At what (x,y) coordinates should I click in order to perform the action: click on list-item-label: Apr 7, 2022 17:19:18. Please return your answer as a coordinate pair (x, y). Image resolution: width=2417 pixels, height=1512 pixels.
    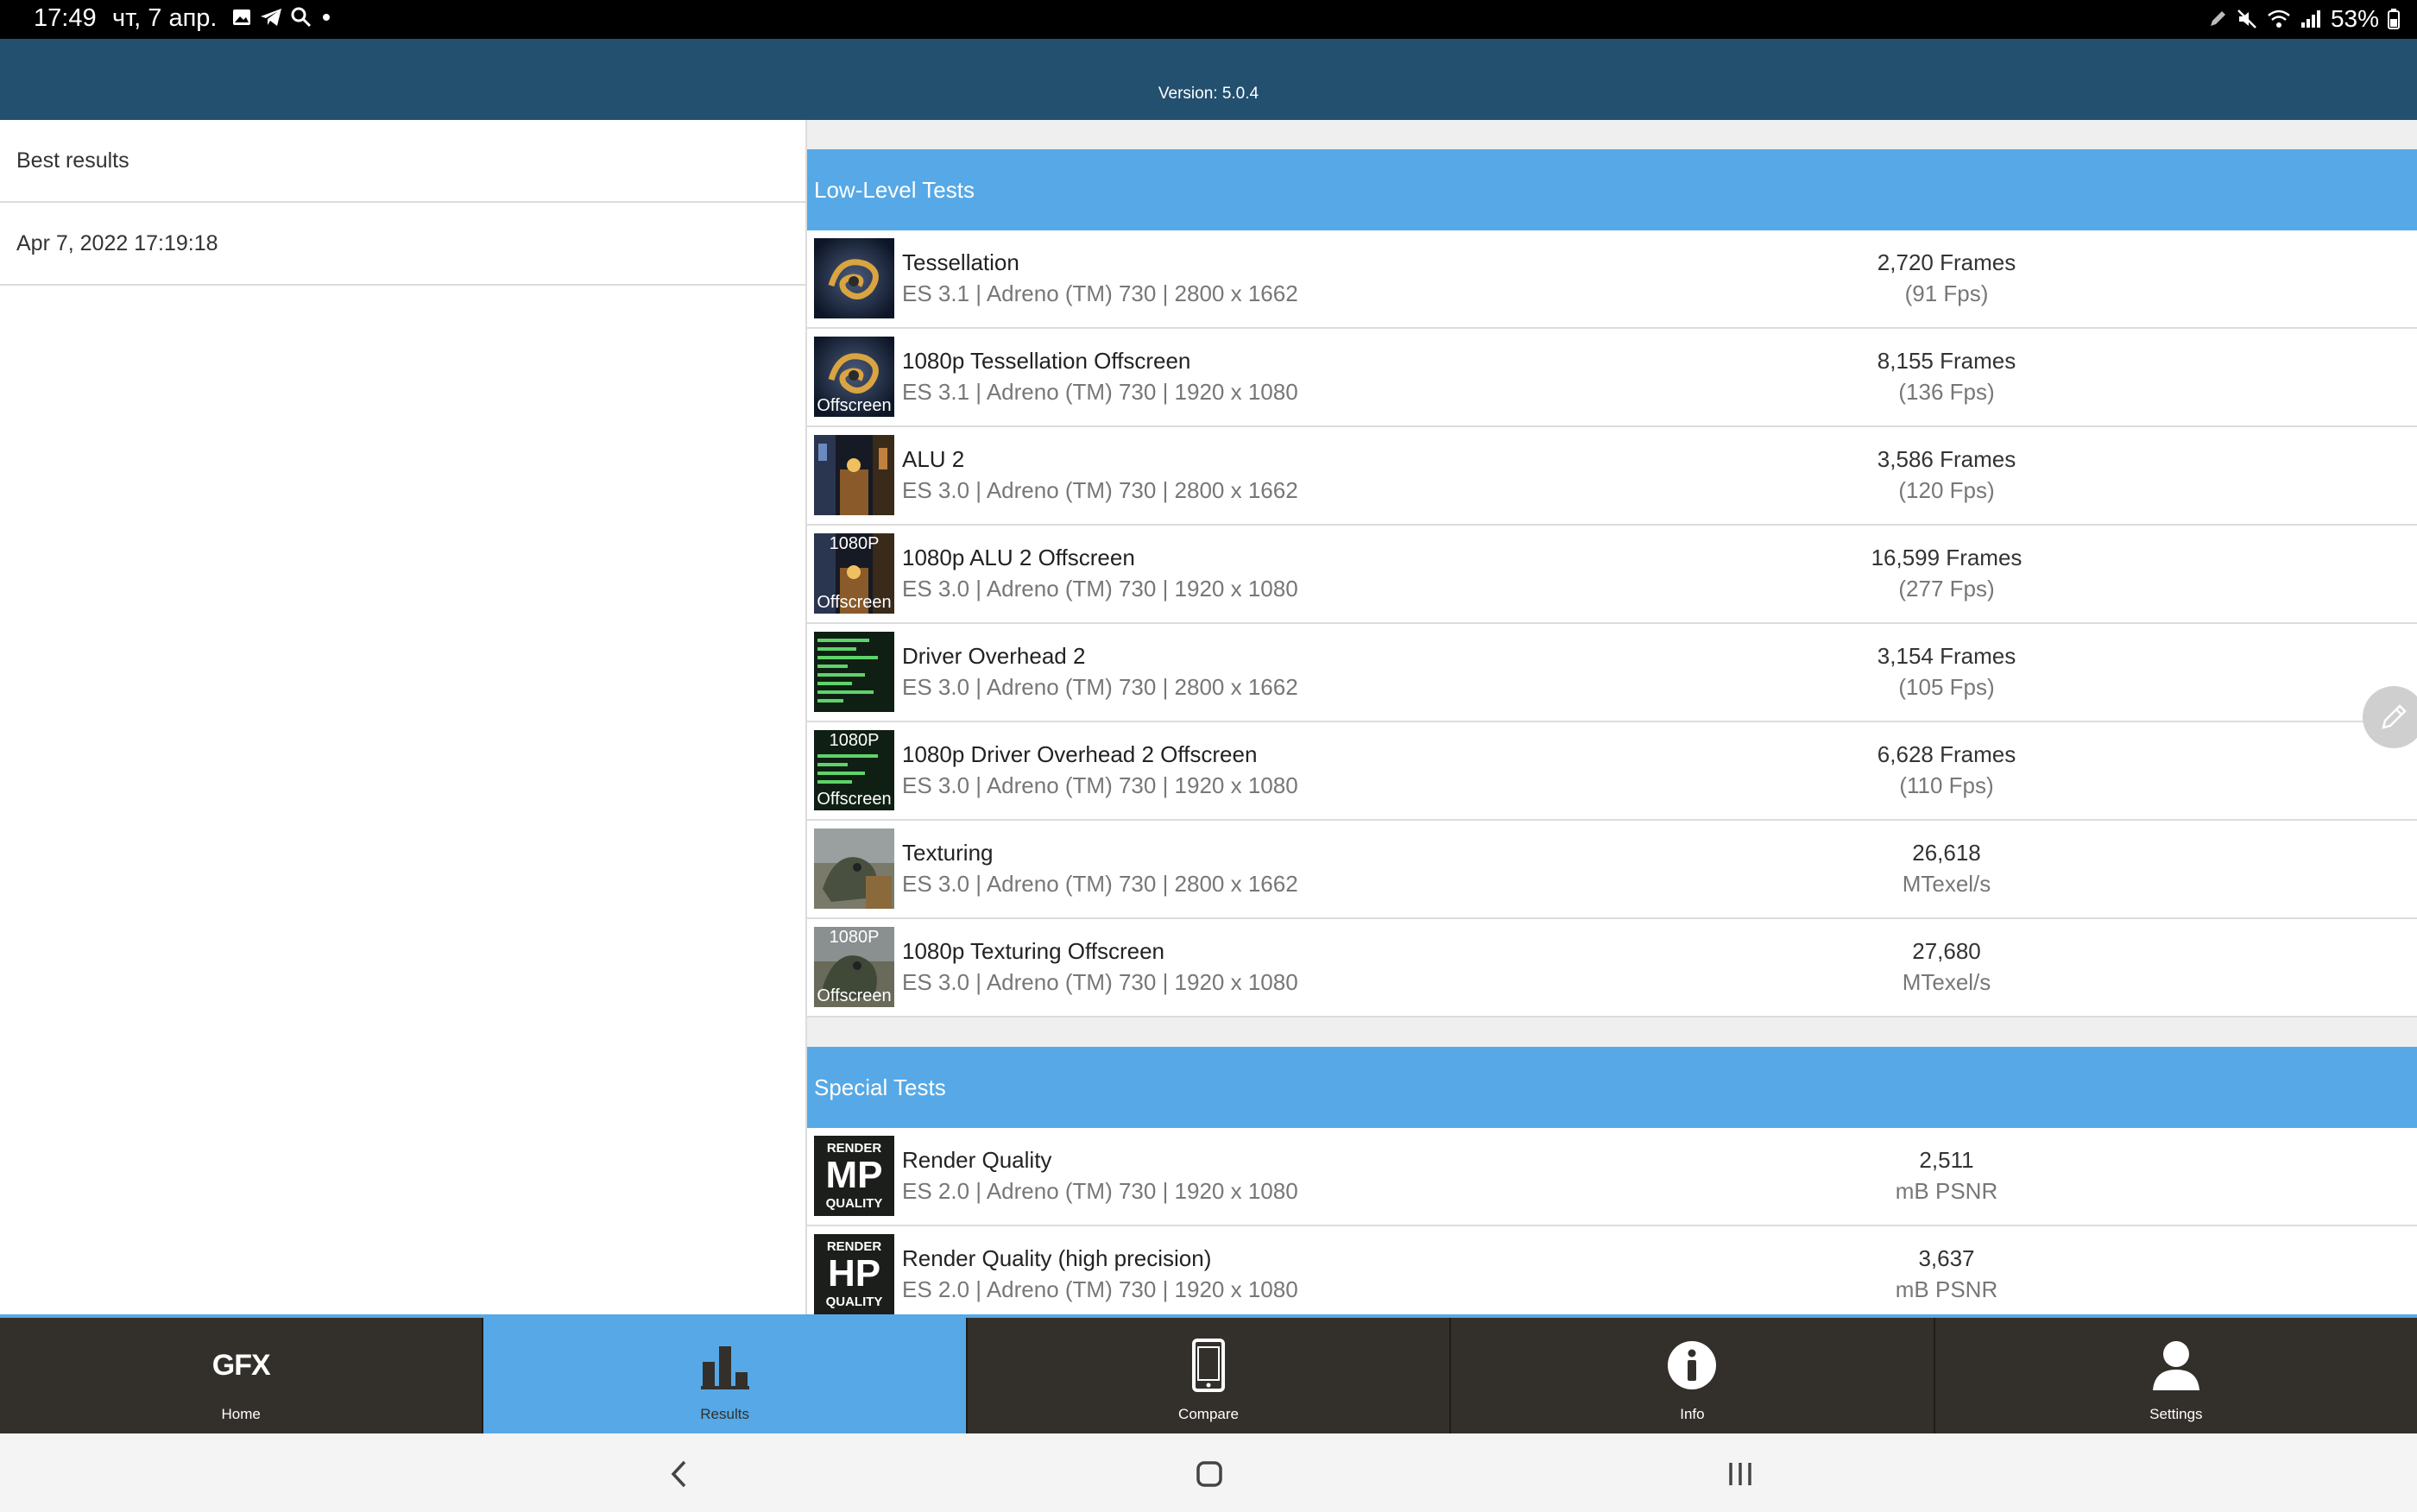
    Looking at the image, I should click on (117, 242).